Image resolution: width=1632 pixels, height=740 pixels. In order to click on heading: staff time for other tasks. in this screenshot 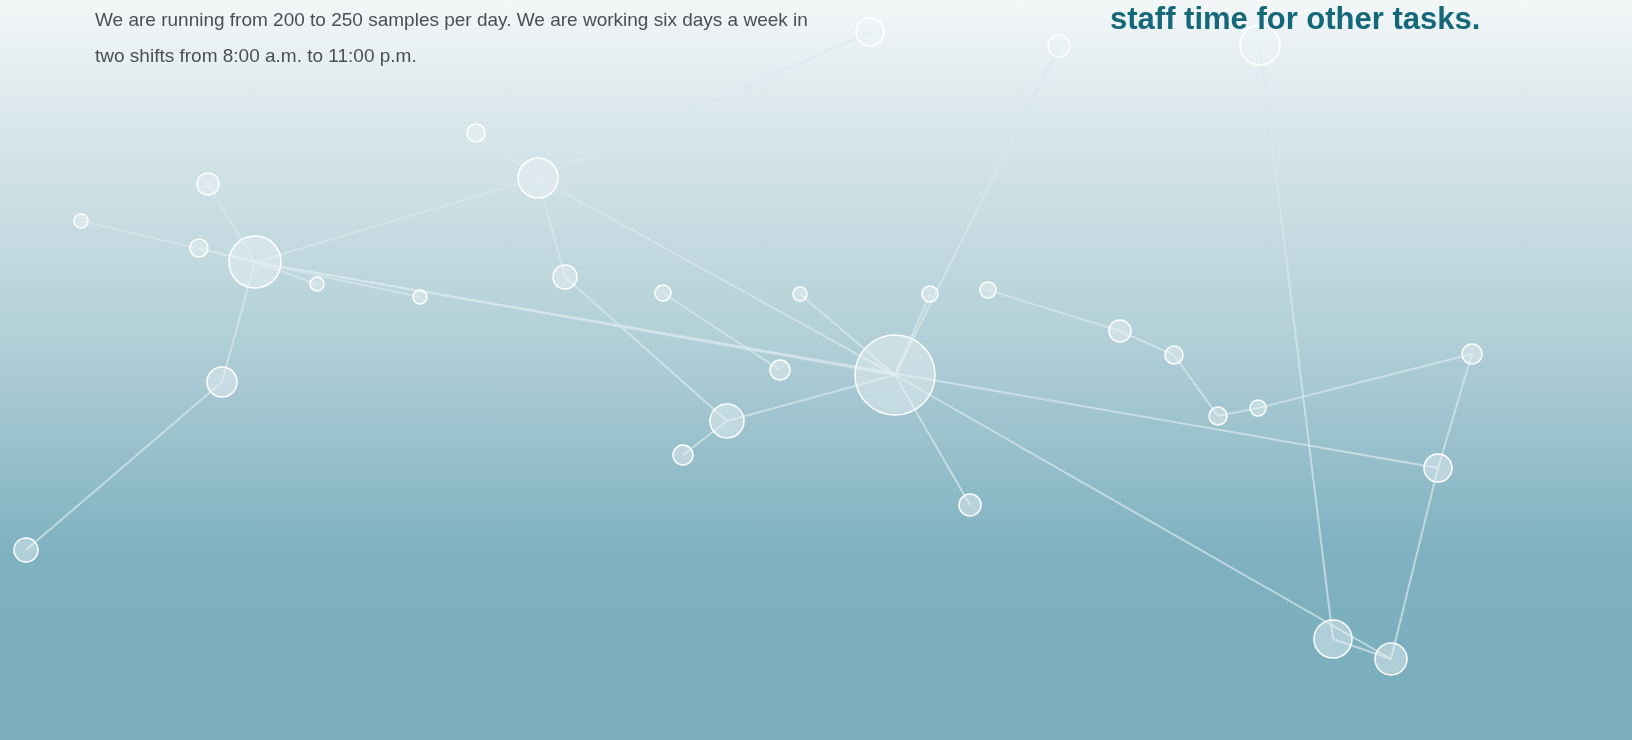, I will do `click(1295, 19)`.